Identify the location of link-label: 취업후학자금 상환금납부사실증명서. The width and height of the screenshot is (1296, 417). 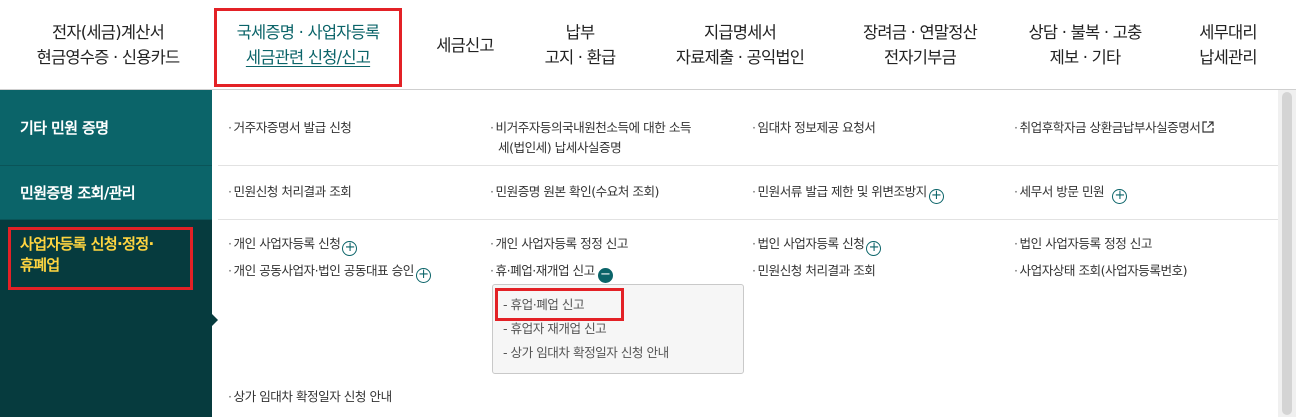
(1110, 127).